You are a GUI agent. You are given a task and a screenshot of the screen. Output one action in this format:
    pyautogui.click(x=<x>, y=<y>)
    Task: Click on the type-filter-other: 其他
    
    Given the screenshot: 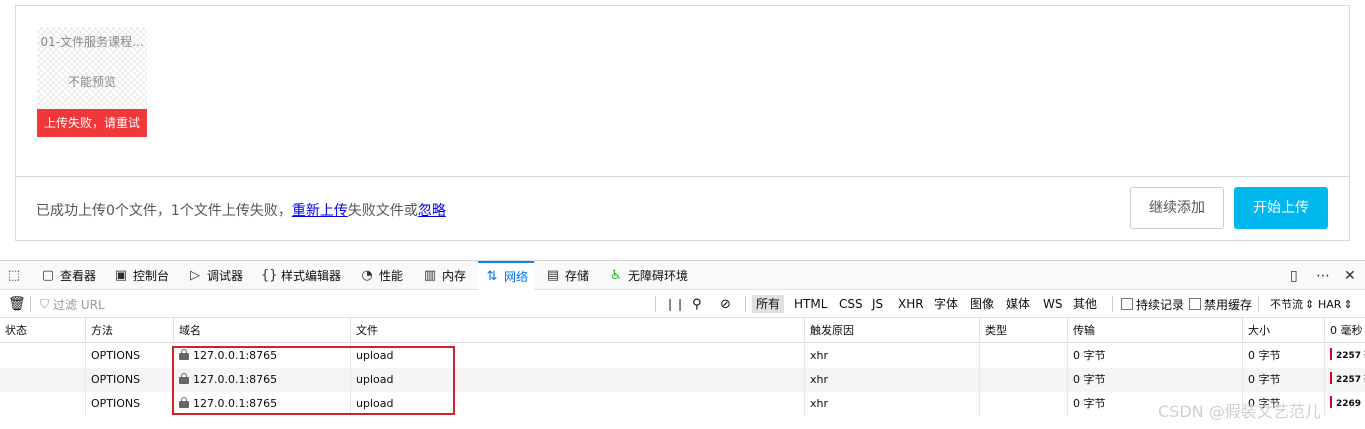 What is the action you would take?
    pyautogui.click(x=1085, y=304)
    